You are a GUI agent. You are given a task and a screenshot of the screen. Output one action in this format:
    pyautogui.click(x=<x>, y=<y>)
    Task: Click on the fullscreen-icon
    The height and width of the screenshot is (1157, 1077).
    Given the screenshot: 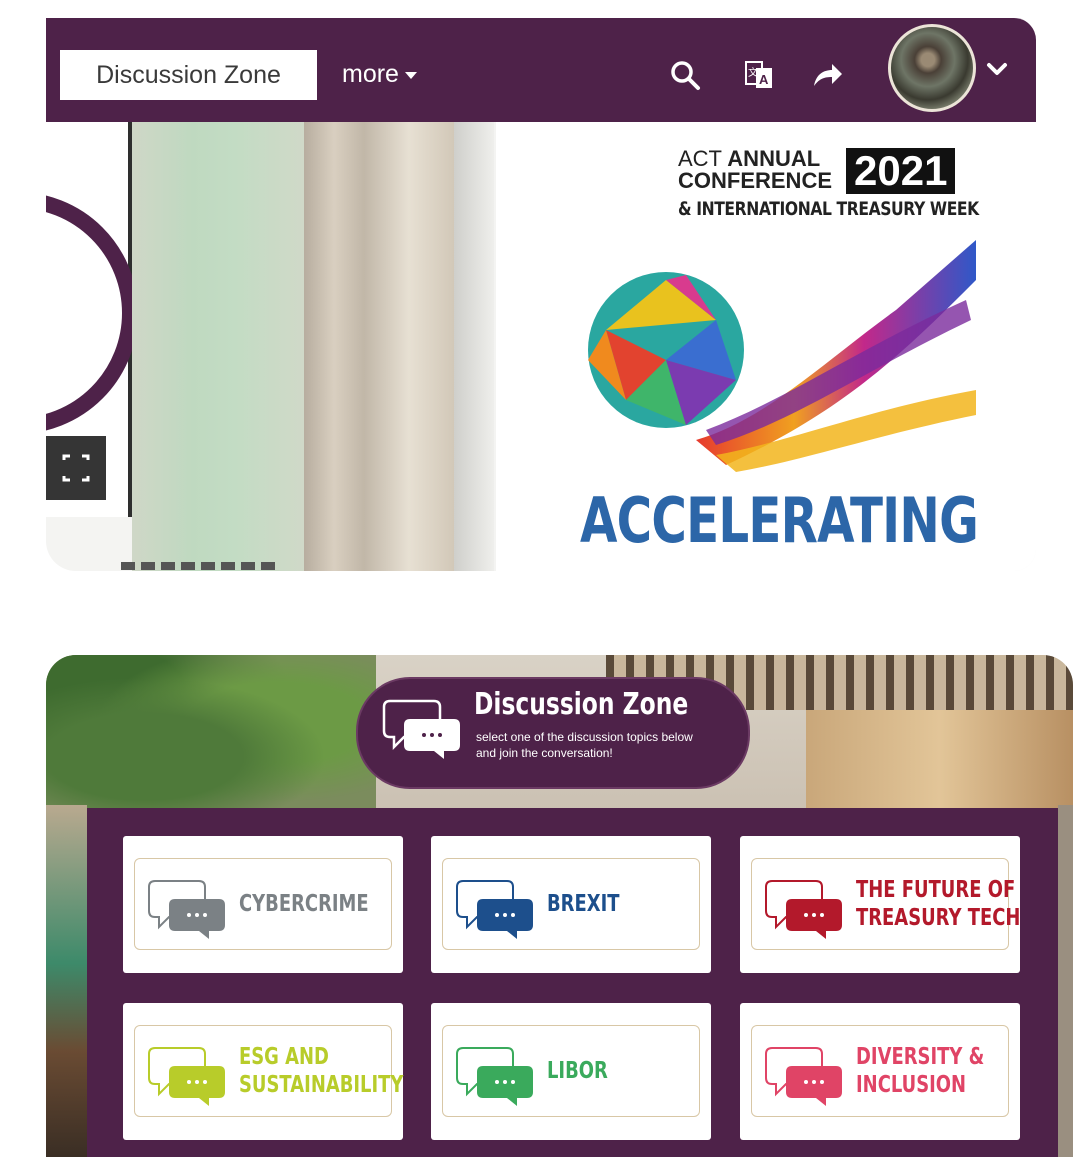 What is the action you would take?
    pyautogui.click(x=76, y=468)
    